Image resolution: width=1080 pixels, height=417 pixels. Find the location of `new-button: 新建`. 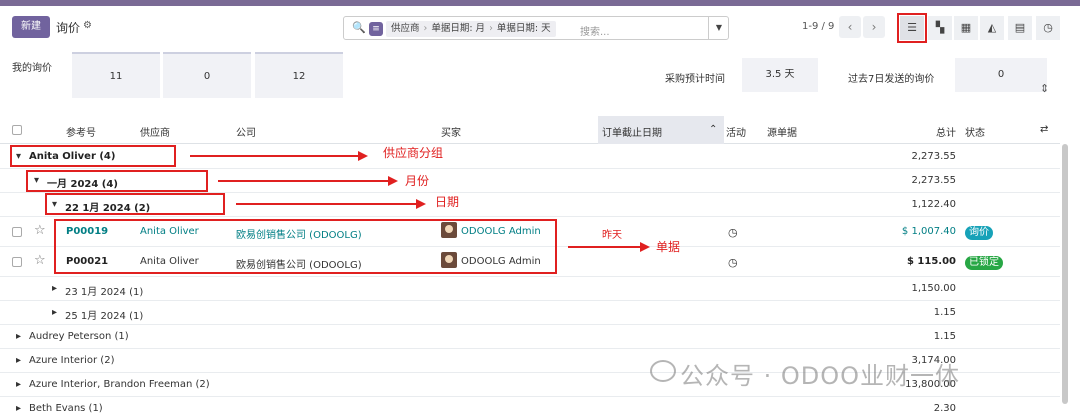

new-button: 新建 is located at coordinates (31, 27).